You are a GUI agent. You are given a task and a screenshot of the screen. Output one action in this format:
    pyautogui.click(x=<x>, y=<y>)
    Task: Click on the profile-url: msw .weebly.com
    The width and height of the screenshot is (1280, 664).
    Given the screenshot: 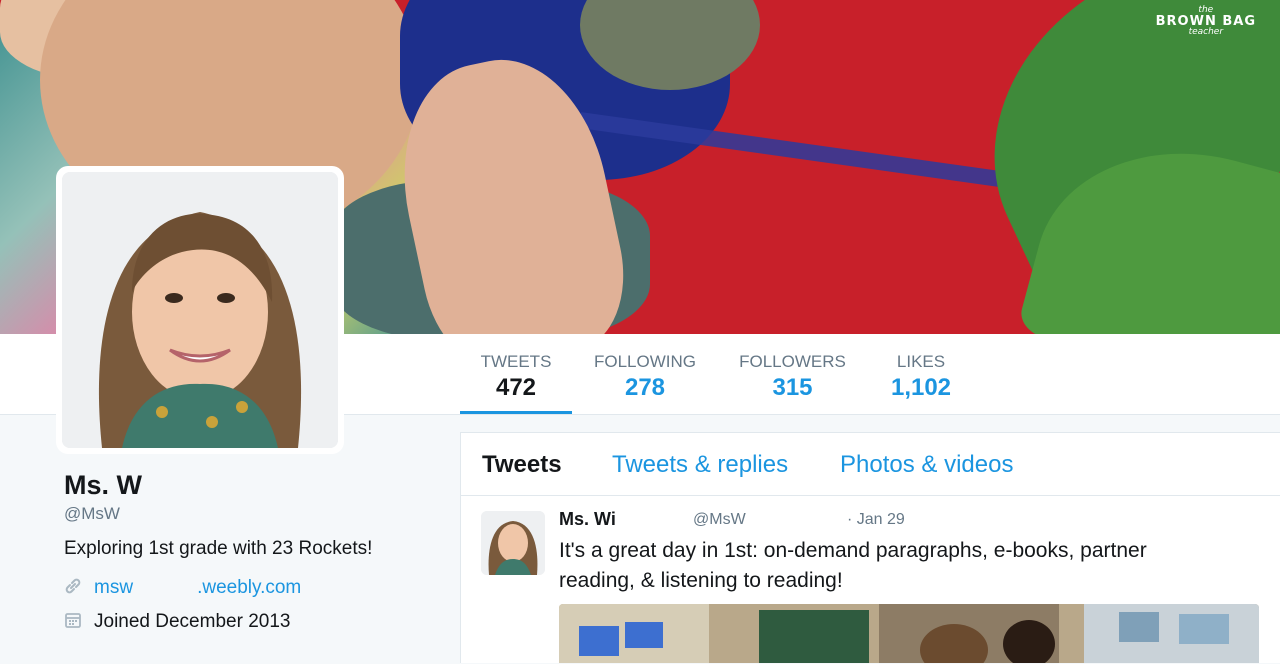 What is the action you would take?
    pyautogui.click(x=182, y=589)
    